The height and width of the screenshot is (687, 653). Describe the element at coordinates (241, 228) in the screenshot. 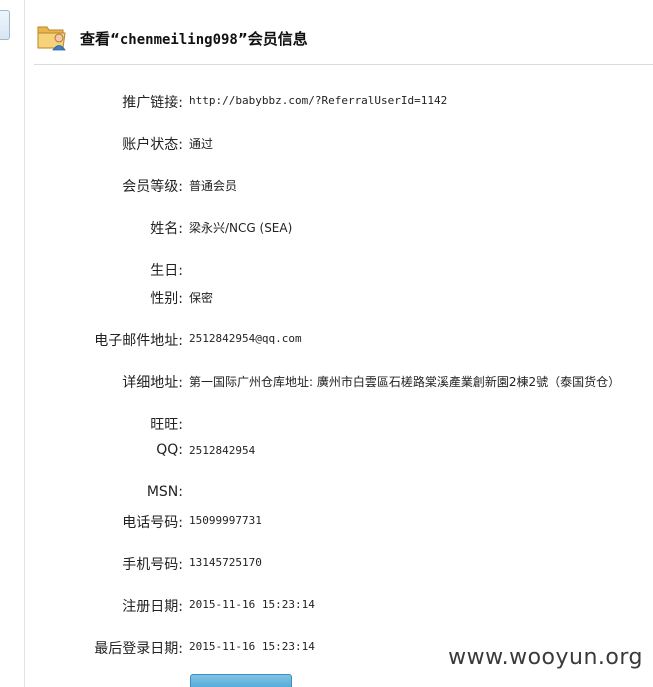

I see `field-value: 梁永兴/NCG (SEA)` at that location.